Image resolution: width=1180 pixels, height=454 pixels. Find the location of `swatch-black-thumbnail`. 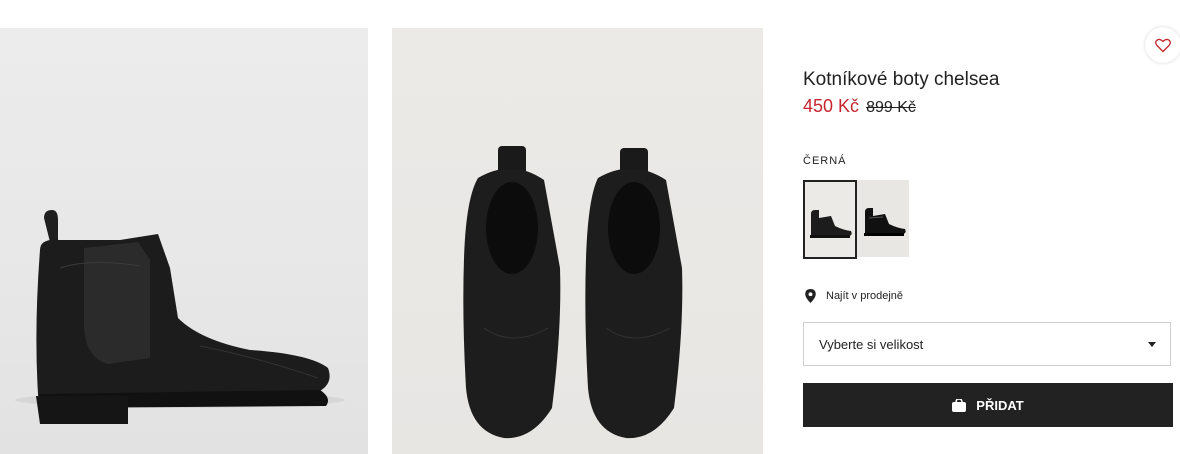

swatch-black-thumbnail is located at coordinates (831, 224).